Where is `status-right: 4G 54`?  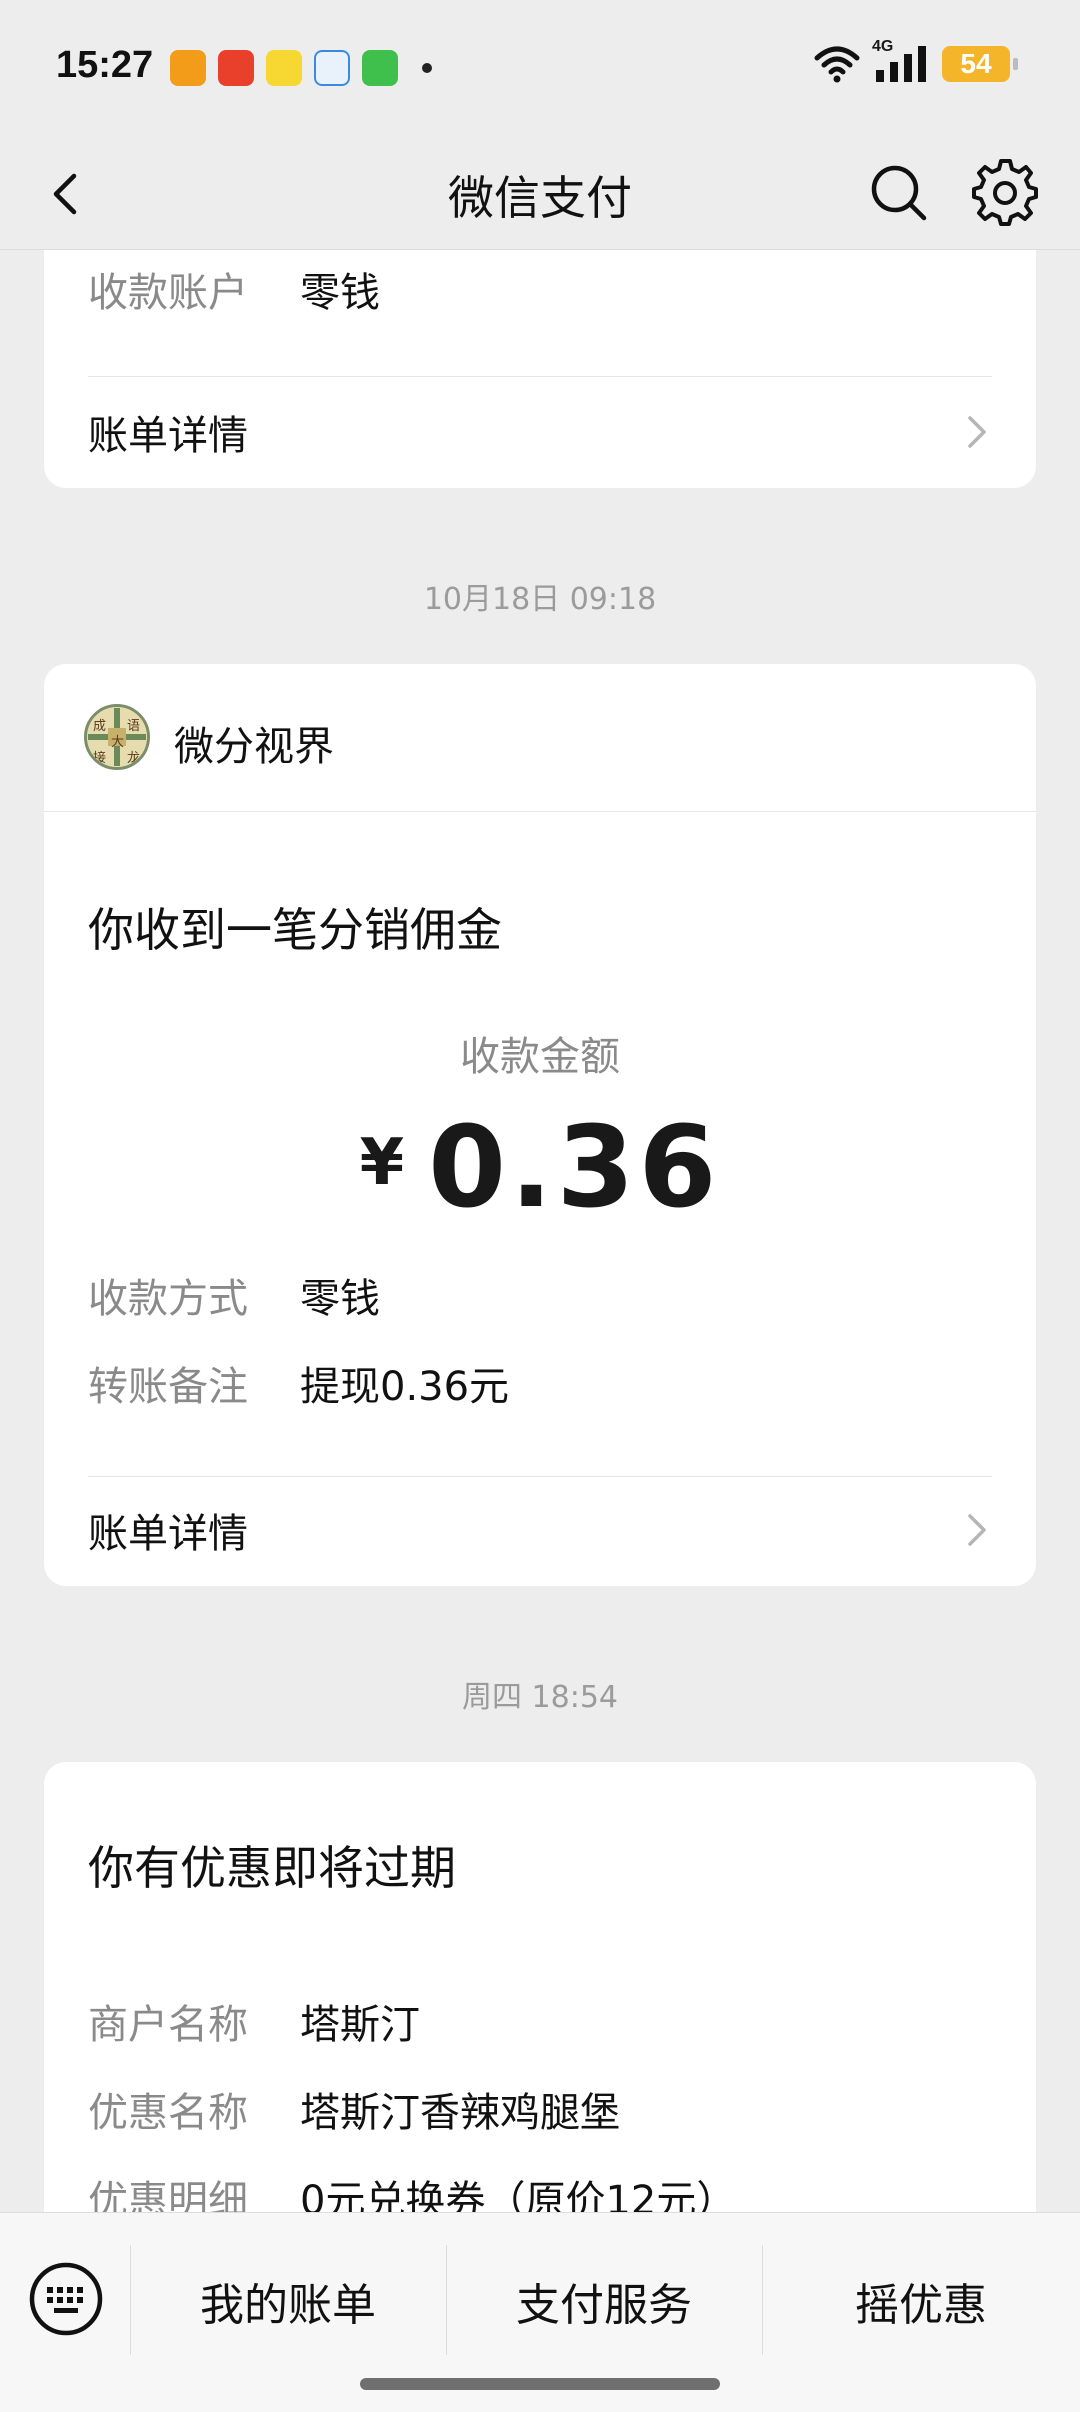 status-right: 4G 54 is located at coordinates (915, 61).